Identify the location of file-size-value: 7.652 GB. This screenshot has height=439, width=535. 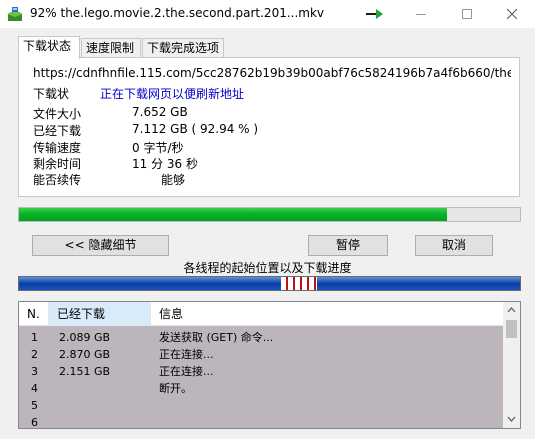
(160, 112).